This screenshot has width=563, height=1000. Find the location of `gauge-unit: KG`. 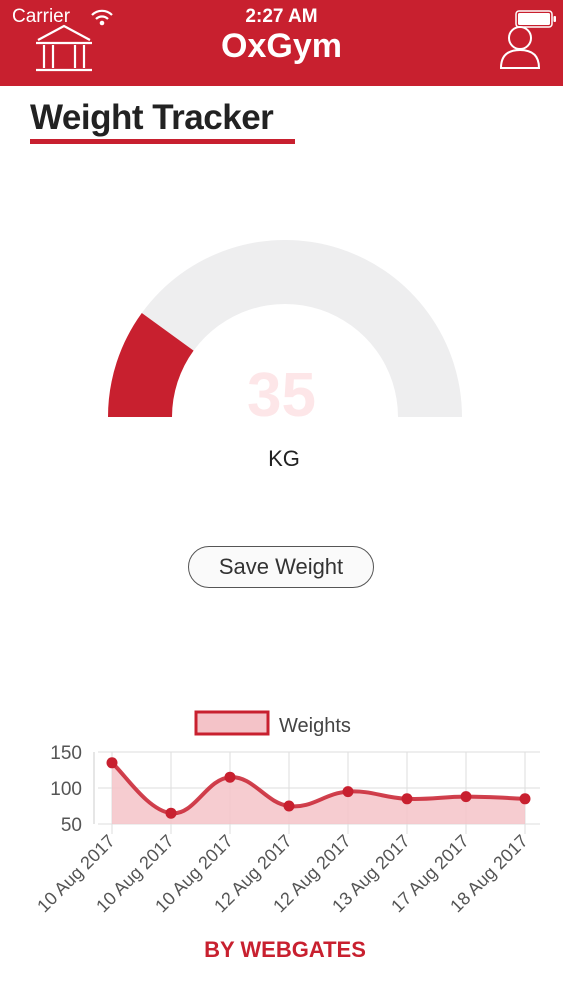

gauge-unit: KG is located at coordinates (284, 458).